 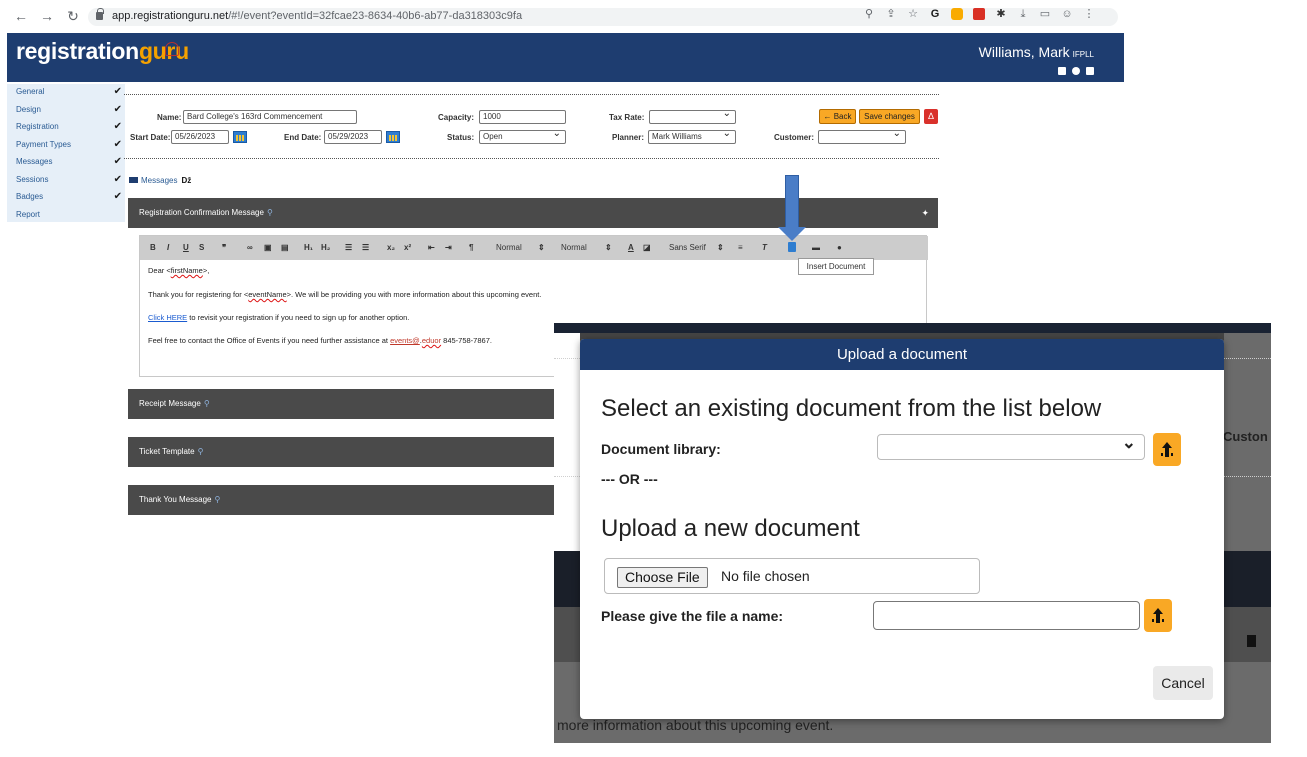 I want to click on sidebar-item-general: General ✔, so click(x=66, y=93).